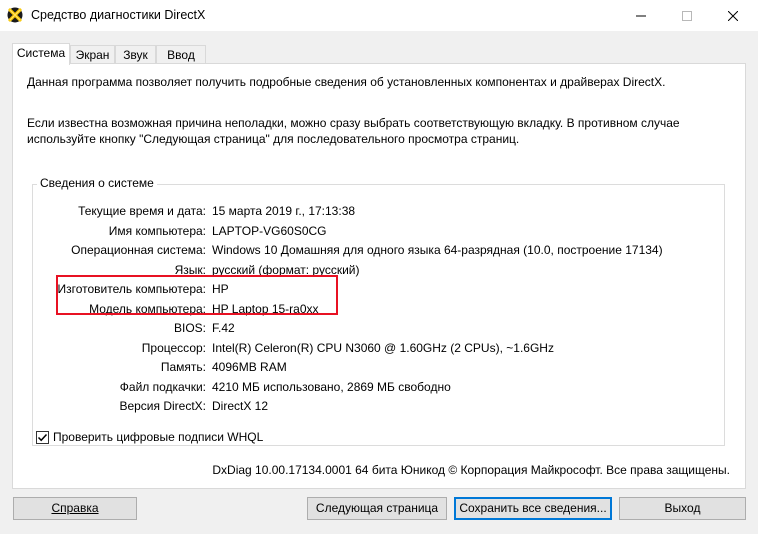 This screenshot has height=534, width=758. I want to click on close-icon, so click(733, 15).